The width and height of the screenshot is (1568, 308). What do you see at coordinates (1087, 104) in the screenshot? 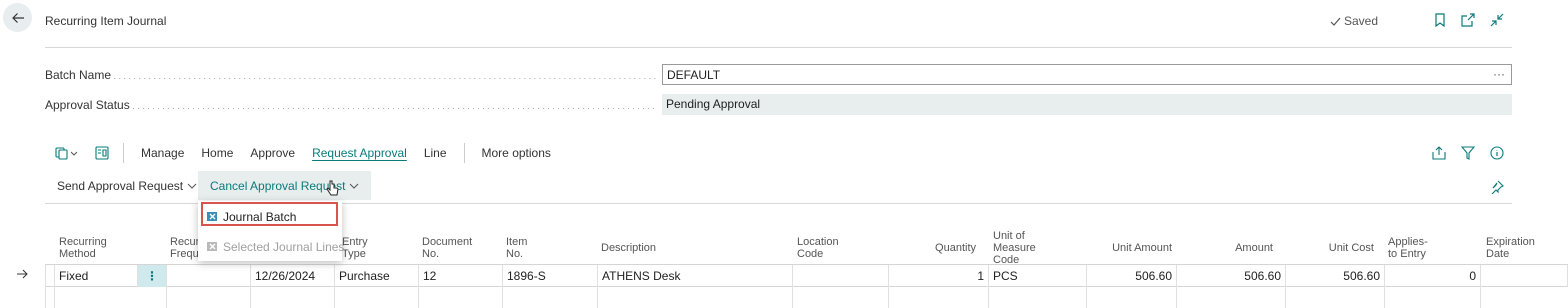
I see `approval-status-field: Pending Approval` at bounding box center [1087, 104].